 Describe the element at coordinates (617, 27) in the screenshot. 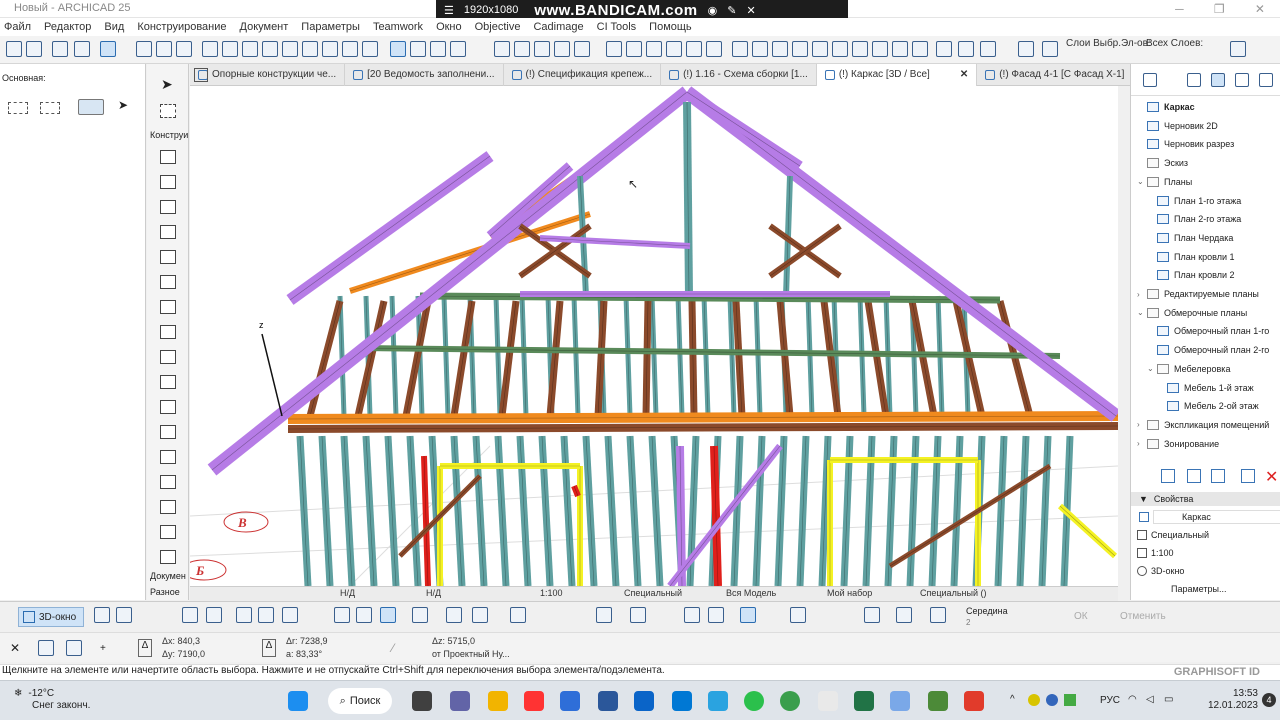

I see `menu-citools: CI Tools` at that location.